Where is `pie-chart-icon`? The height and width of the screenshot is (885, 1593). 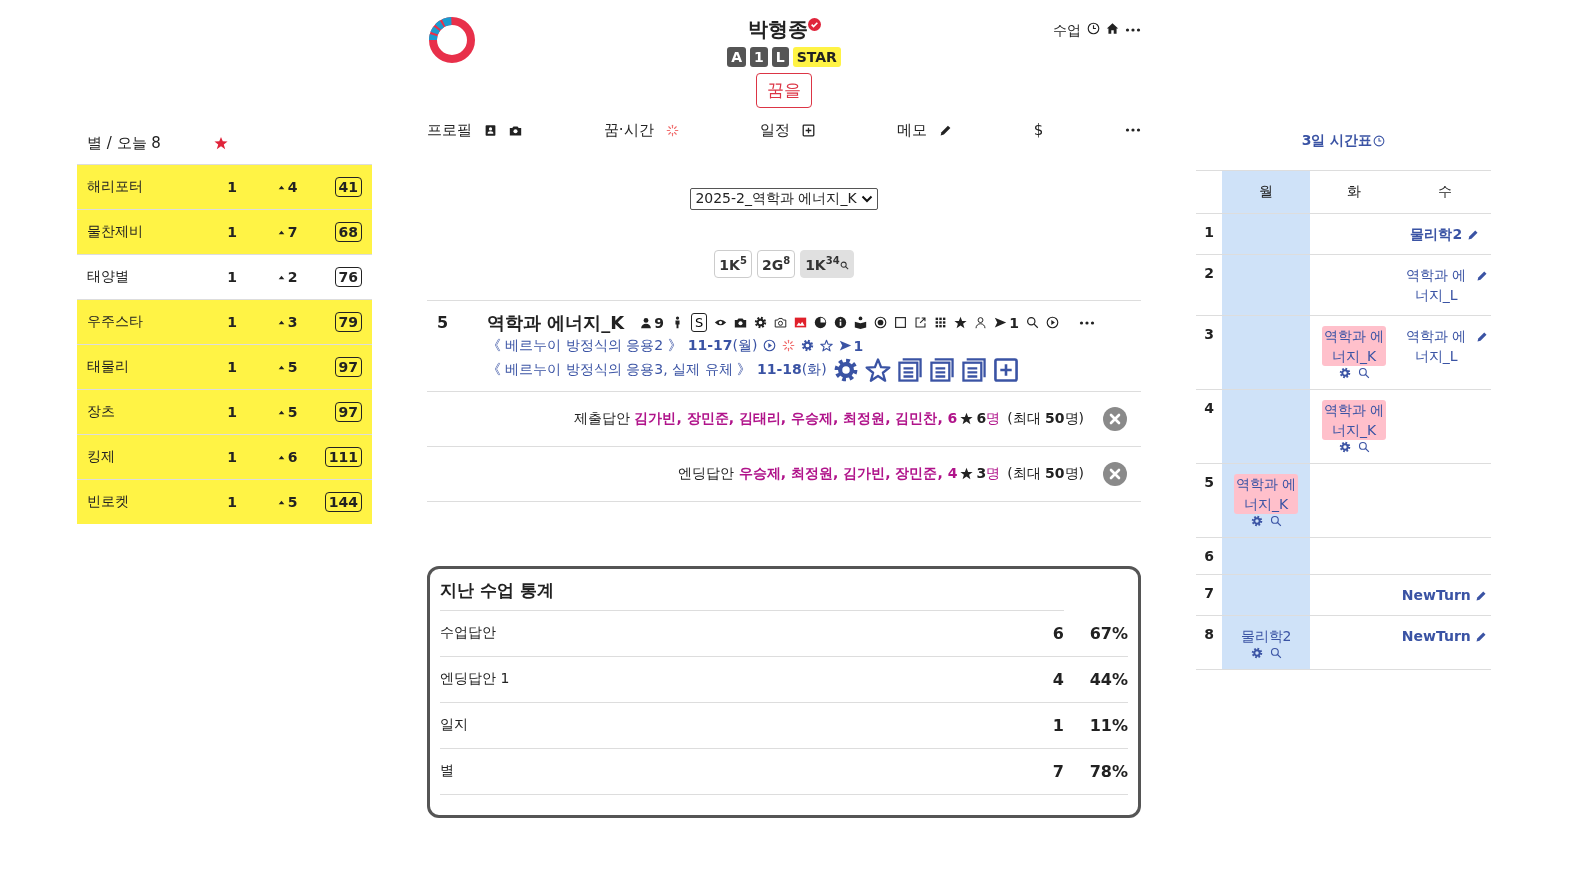
pie-chart-icon is located at coordinates (821, 323).